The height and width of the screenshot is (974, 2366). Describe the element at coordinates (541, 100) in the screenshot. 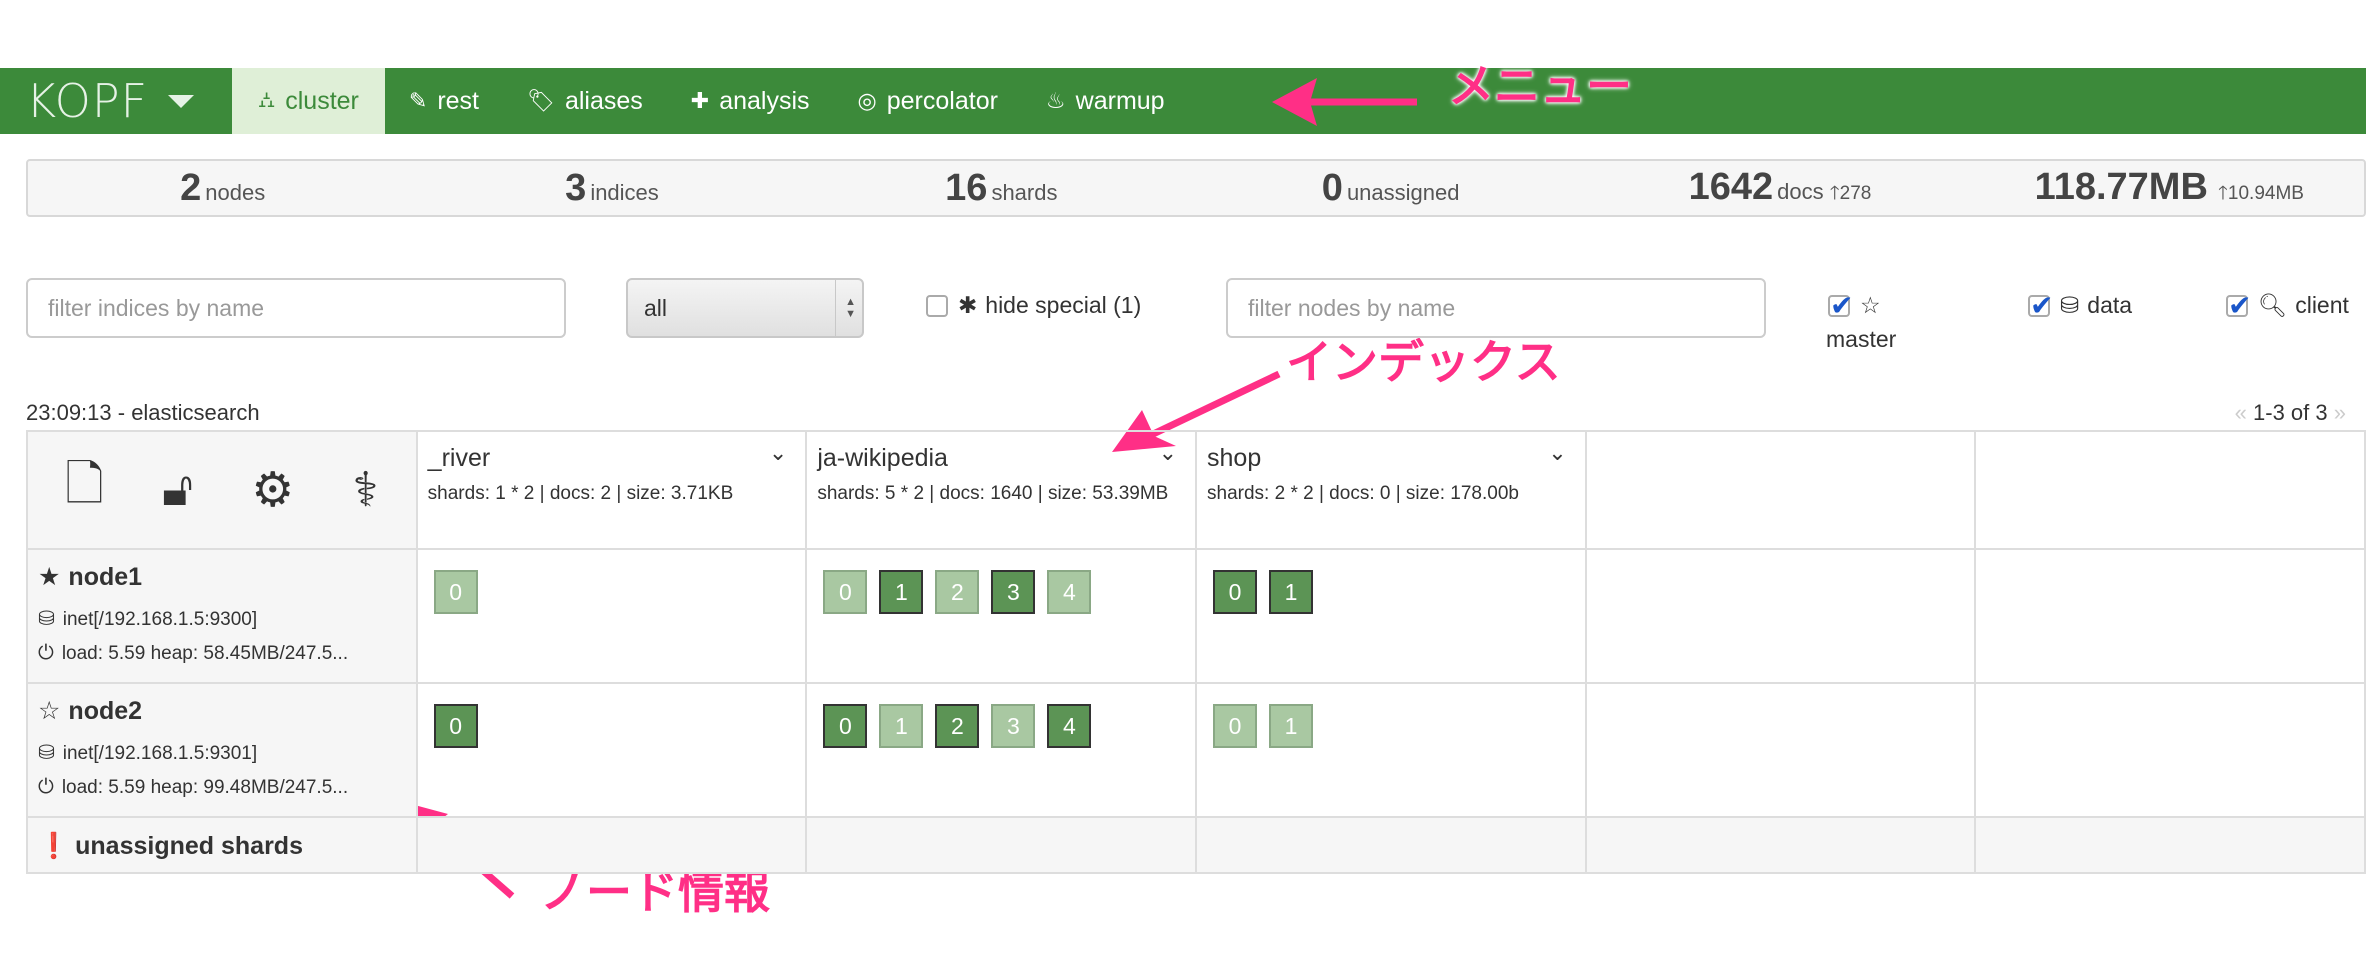

I see `tags-icon: 🏷` at that location.